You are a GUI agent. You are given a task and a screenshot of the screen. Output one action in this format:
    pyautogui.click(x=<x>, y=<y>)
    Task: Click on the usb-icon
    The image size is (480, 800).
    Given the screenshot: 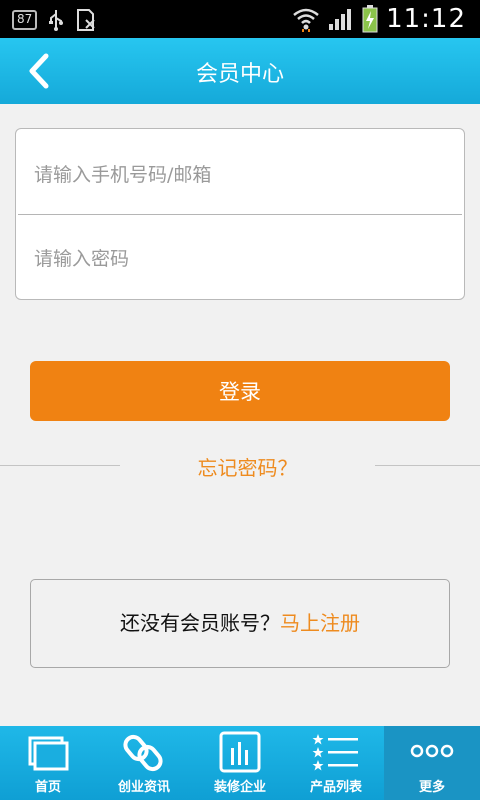 What is the action you would take?
    pyautogui.click(x=56, y=20)
    